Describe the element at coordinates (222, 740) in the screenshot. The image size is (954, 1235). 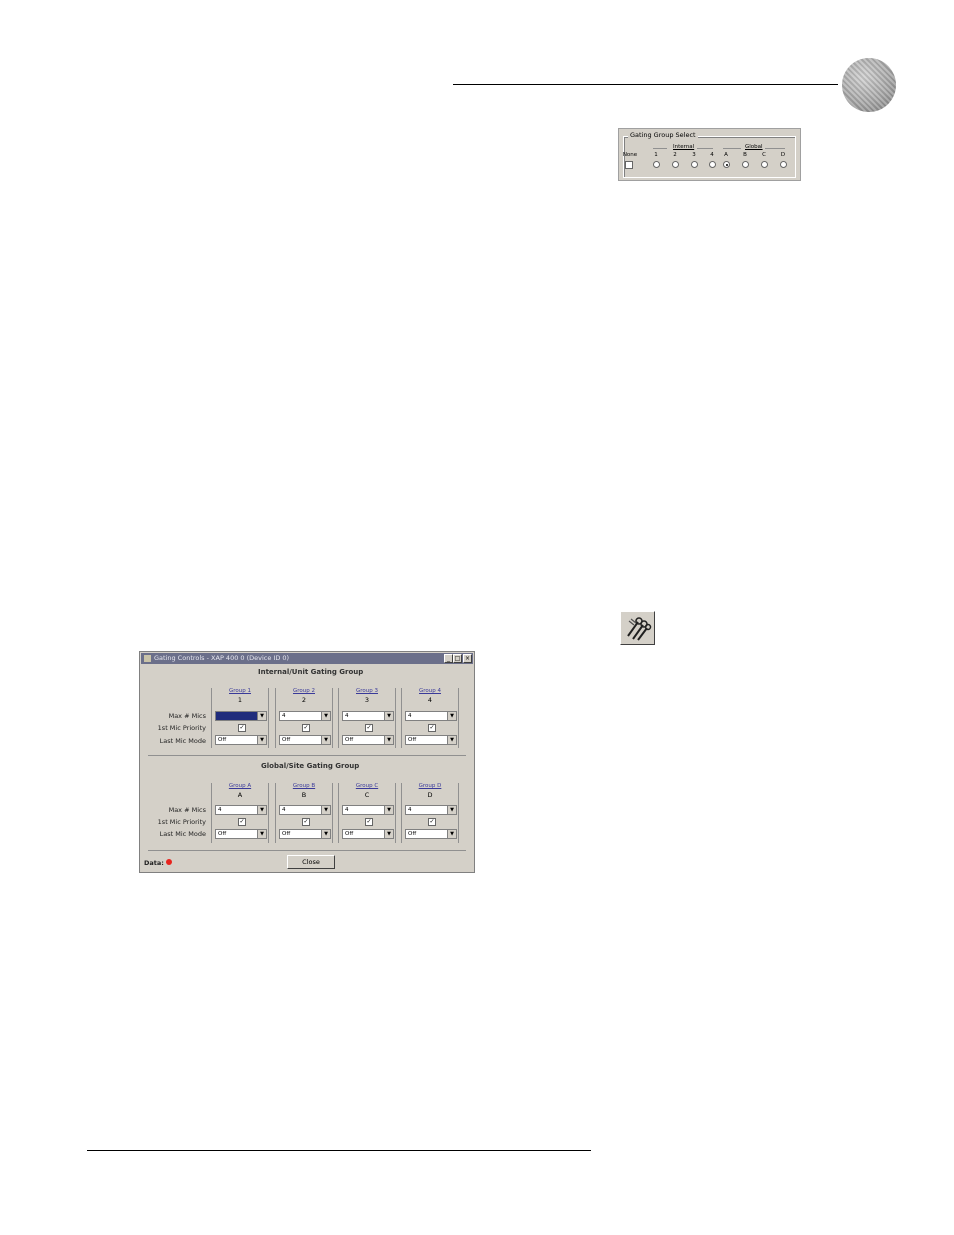
I see `group-1-last-mic-value: Off` at that location.